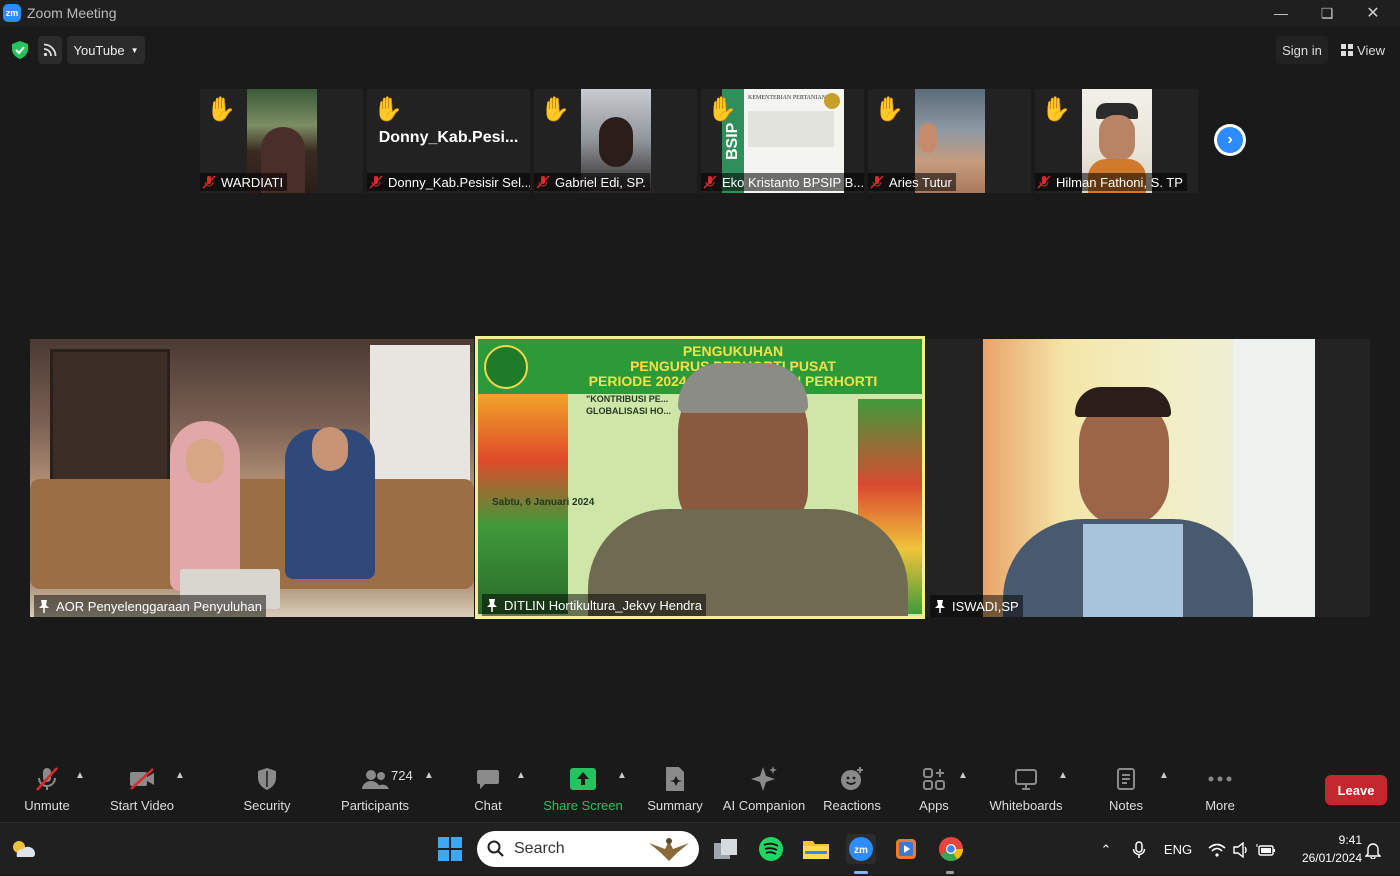 The width and height of the screenshot is (1400, 876). I want to click on chevron-right-icon: ›, so click(1230, 140).